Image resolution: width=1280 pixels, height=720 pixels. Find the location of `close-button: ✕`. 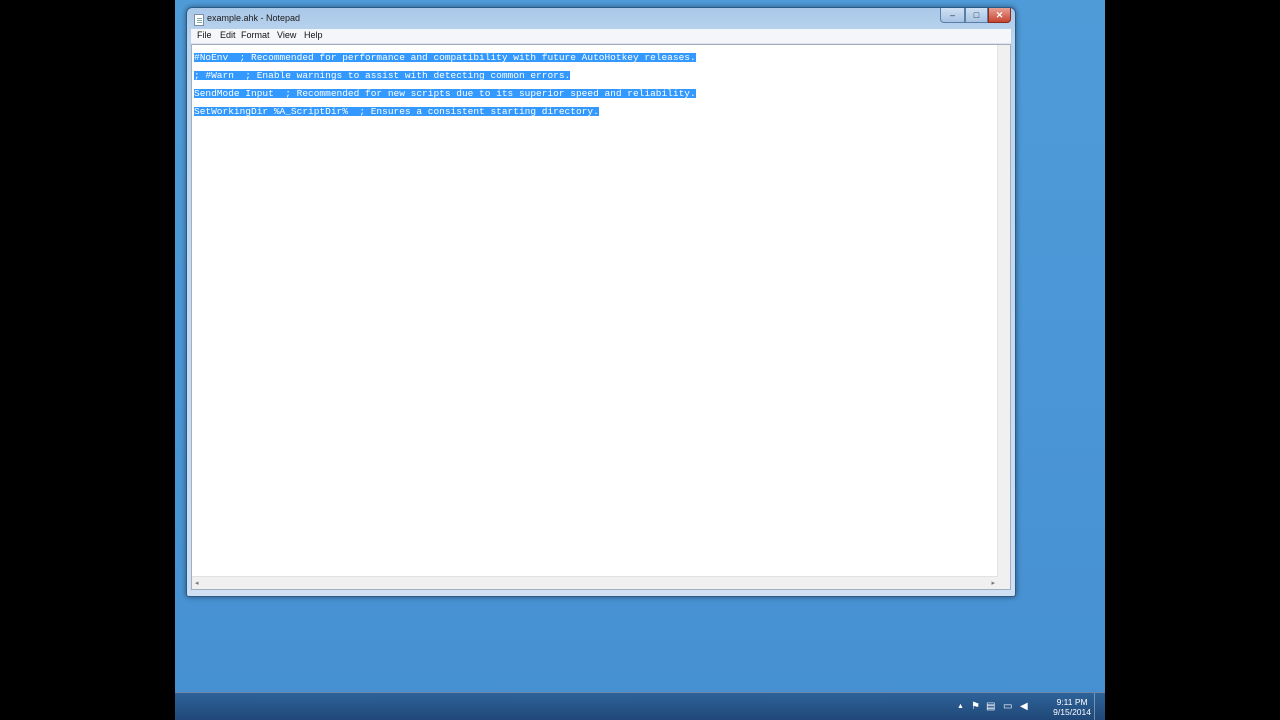

close-button: ✕ is located at coordinates (999, 15).